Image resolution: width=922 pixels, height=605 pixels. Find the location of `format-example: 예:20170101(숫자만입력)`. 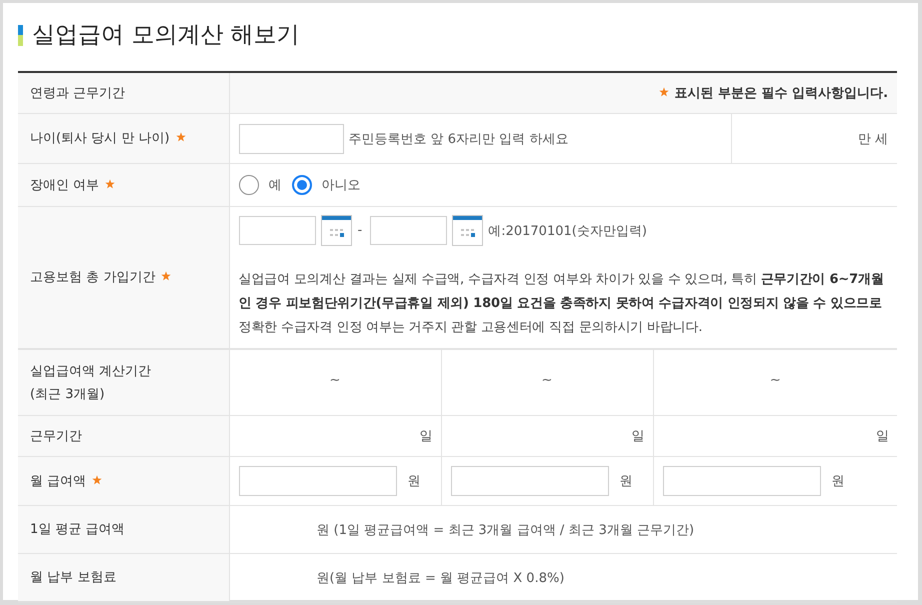

format-example: 예:20170101(숫자만입력) is located at coordinates (567, 231).